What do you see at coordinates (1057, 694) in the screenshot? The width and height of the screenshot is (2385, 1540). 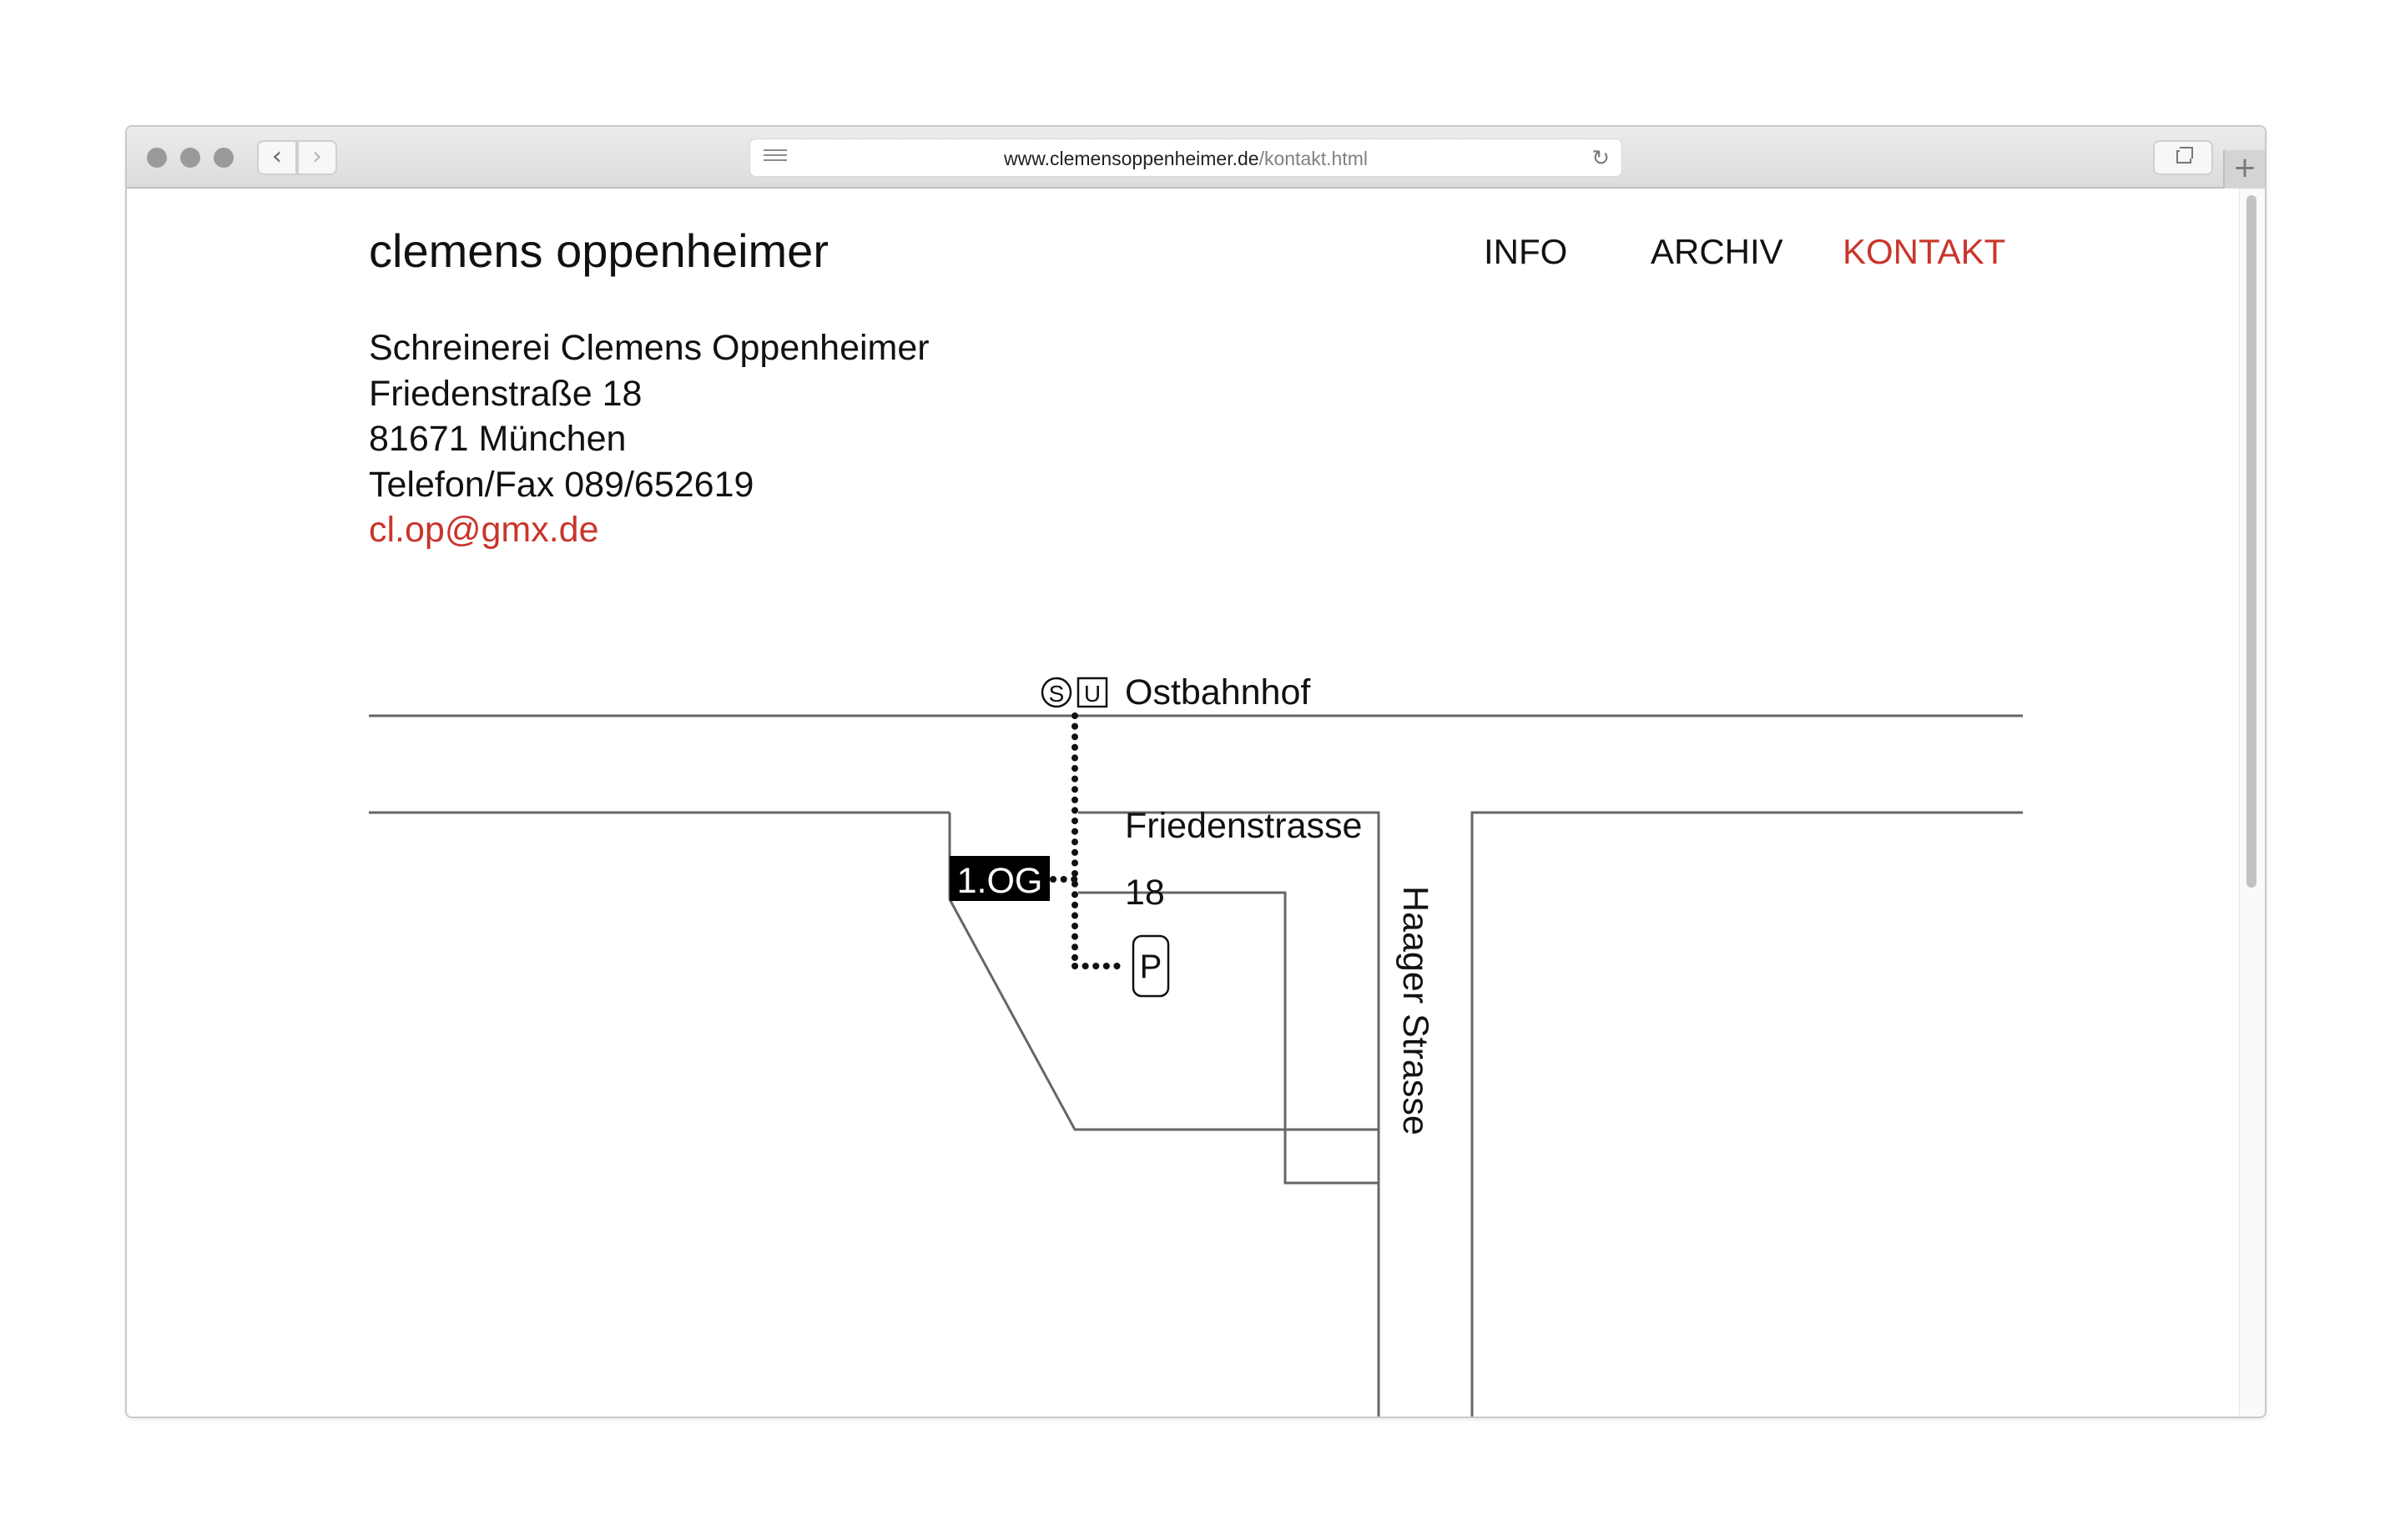 I see `s-bahn-letter: S` at bounding box center [1057, 694].